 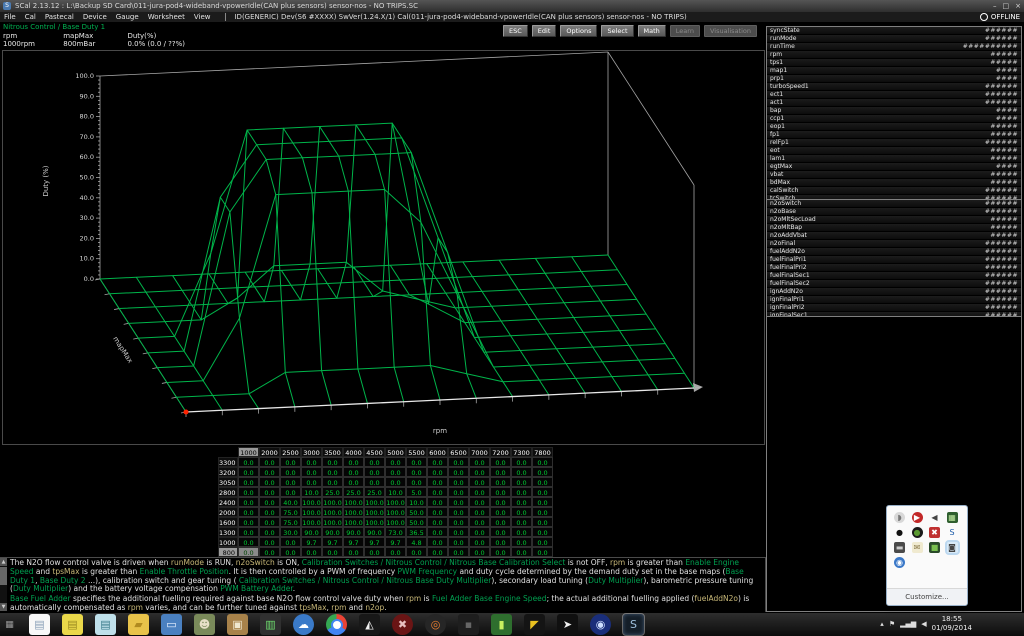 I want to click on cell-1600-1000: 0.0, so click(x=248, y=522).